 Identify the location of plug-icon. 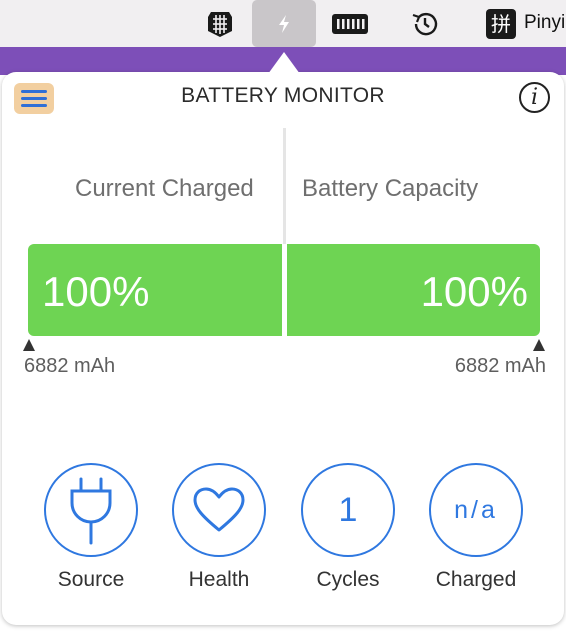
(91, 511).